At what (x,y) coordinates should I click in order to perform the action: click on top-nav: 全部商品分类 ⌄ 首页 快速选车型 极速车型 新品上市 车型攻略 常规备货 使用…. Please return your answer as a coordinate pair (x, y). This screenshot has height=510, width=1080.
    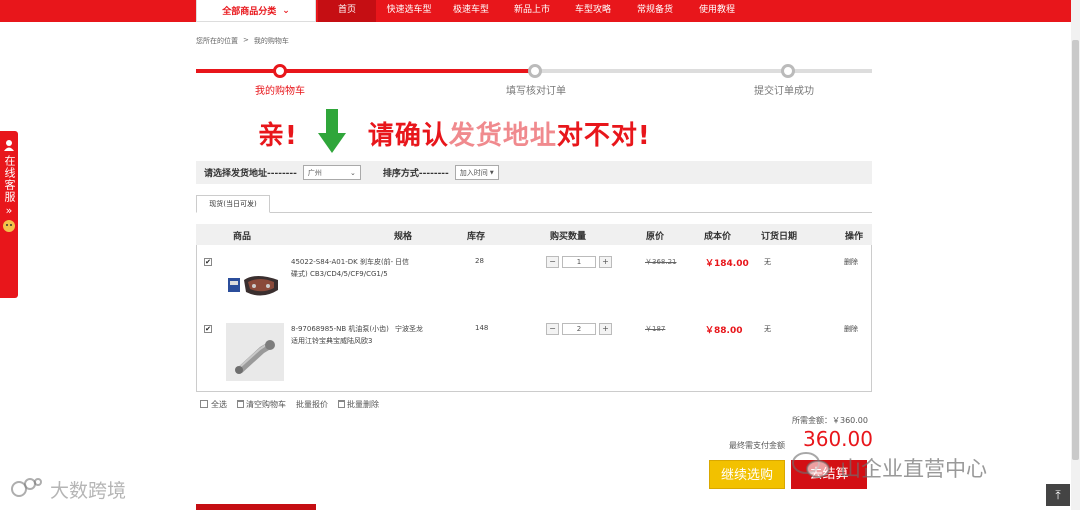
    Looking at the image, I should click on (540, 11).